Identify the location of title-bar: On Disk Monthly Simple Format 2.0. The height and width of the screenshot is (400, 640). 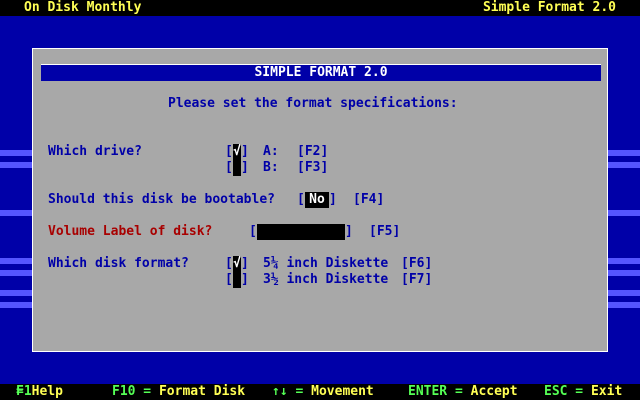
(320, 8).